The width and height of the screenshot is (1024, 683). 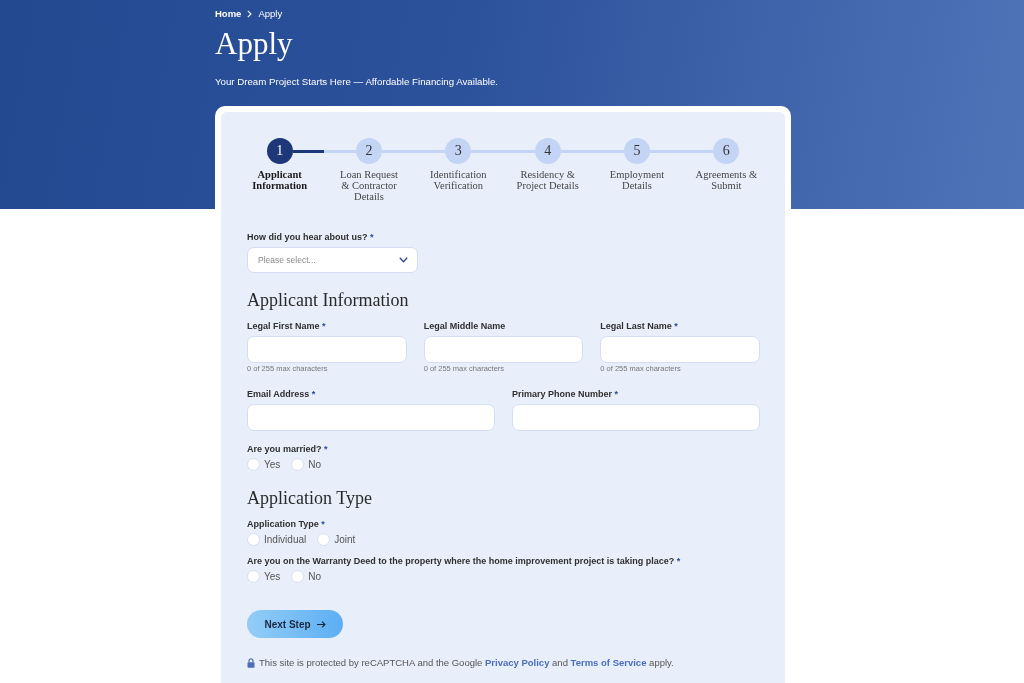 What do you see at coordinates (250, 14) in the screenshot?
I see `chevron-right-icon` at bounding box center [250, 14].